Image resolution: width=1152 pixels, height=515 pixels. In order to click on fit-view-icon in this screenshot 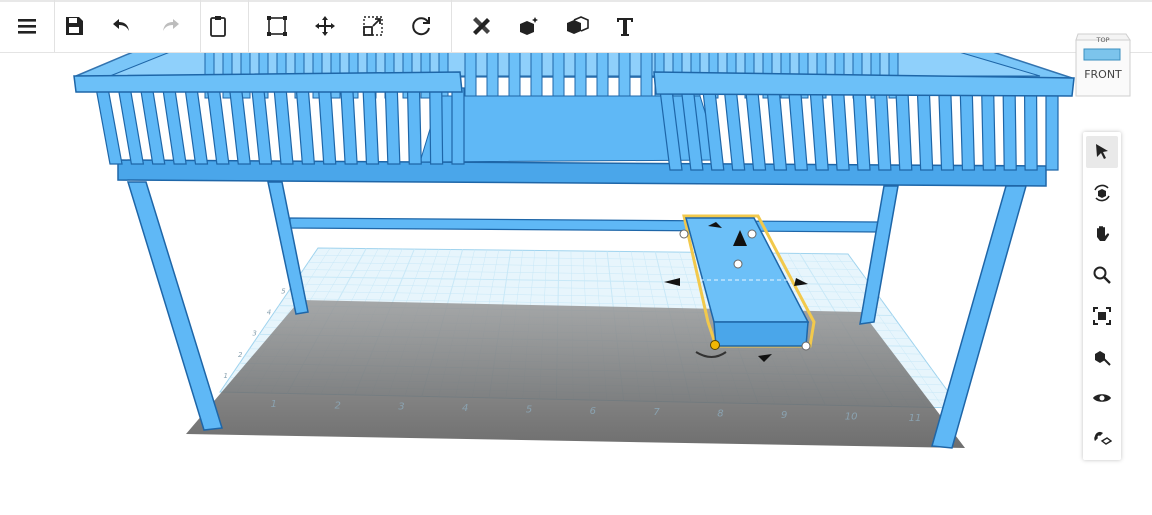, I will do `click(1102, 316)`.